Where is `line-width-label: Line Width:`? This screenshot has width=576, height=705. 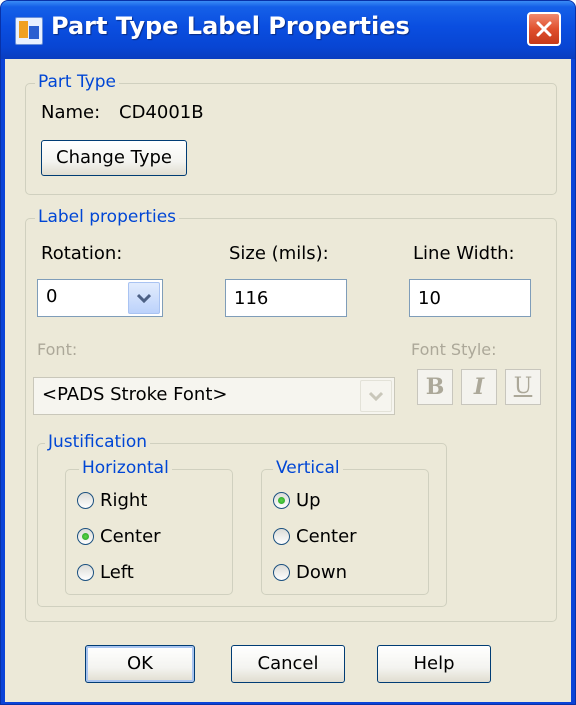 line-width-label: Line Width: is located at coordinates (464, 253).